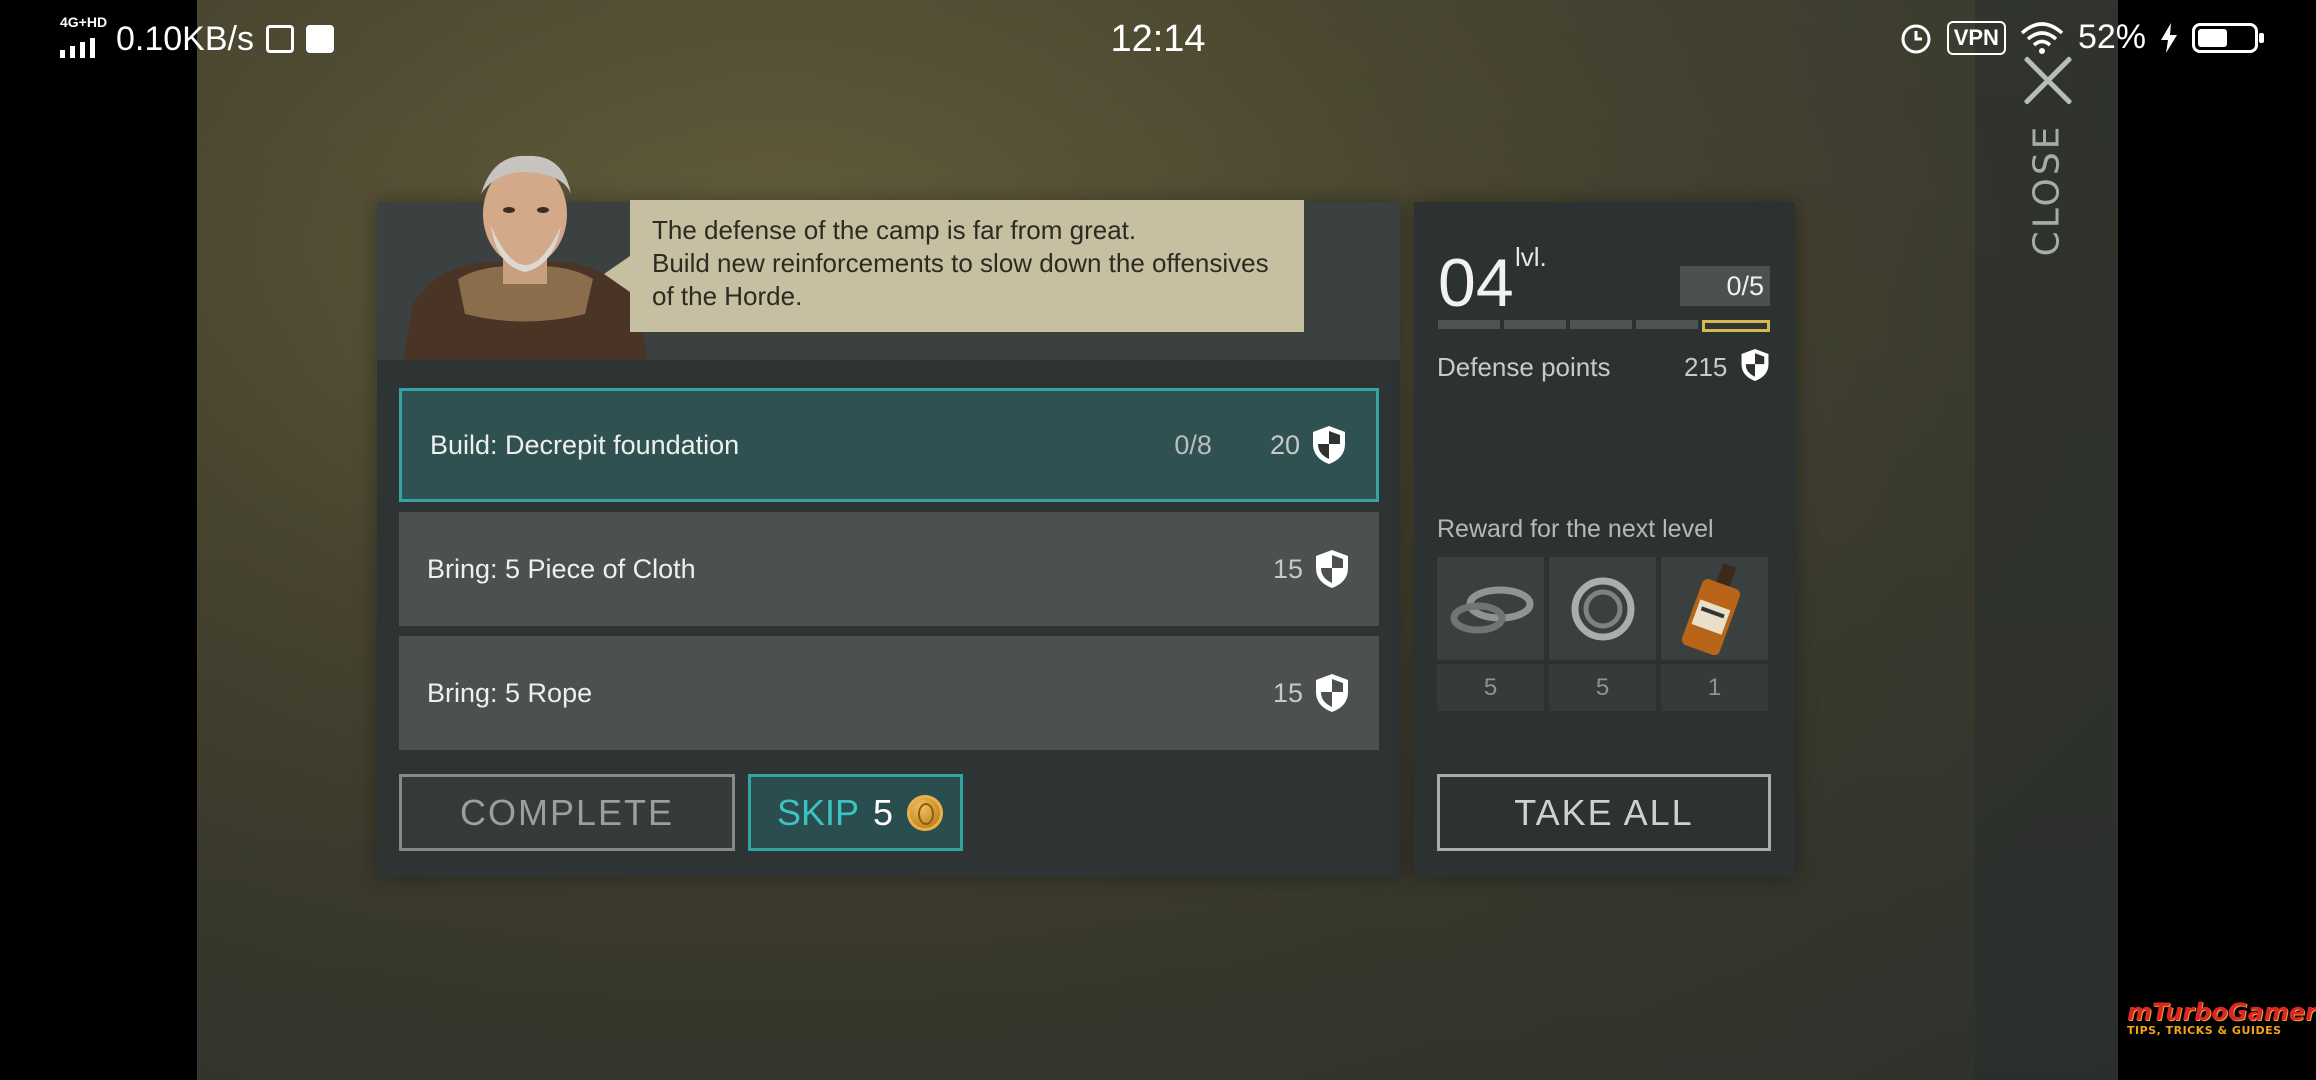 The height and width of the screenshot is (1080, 2316). What do you see at coordinates (1736, 326) in the screenshot?
I see `progress-segment-current` at bounding box center [1736, 326].